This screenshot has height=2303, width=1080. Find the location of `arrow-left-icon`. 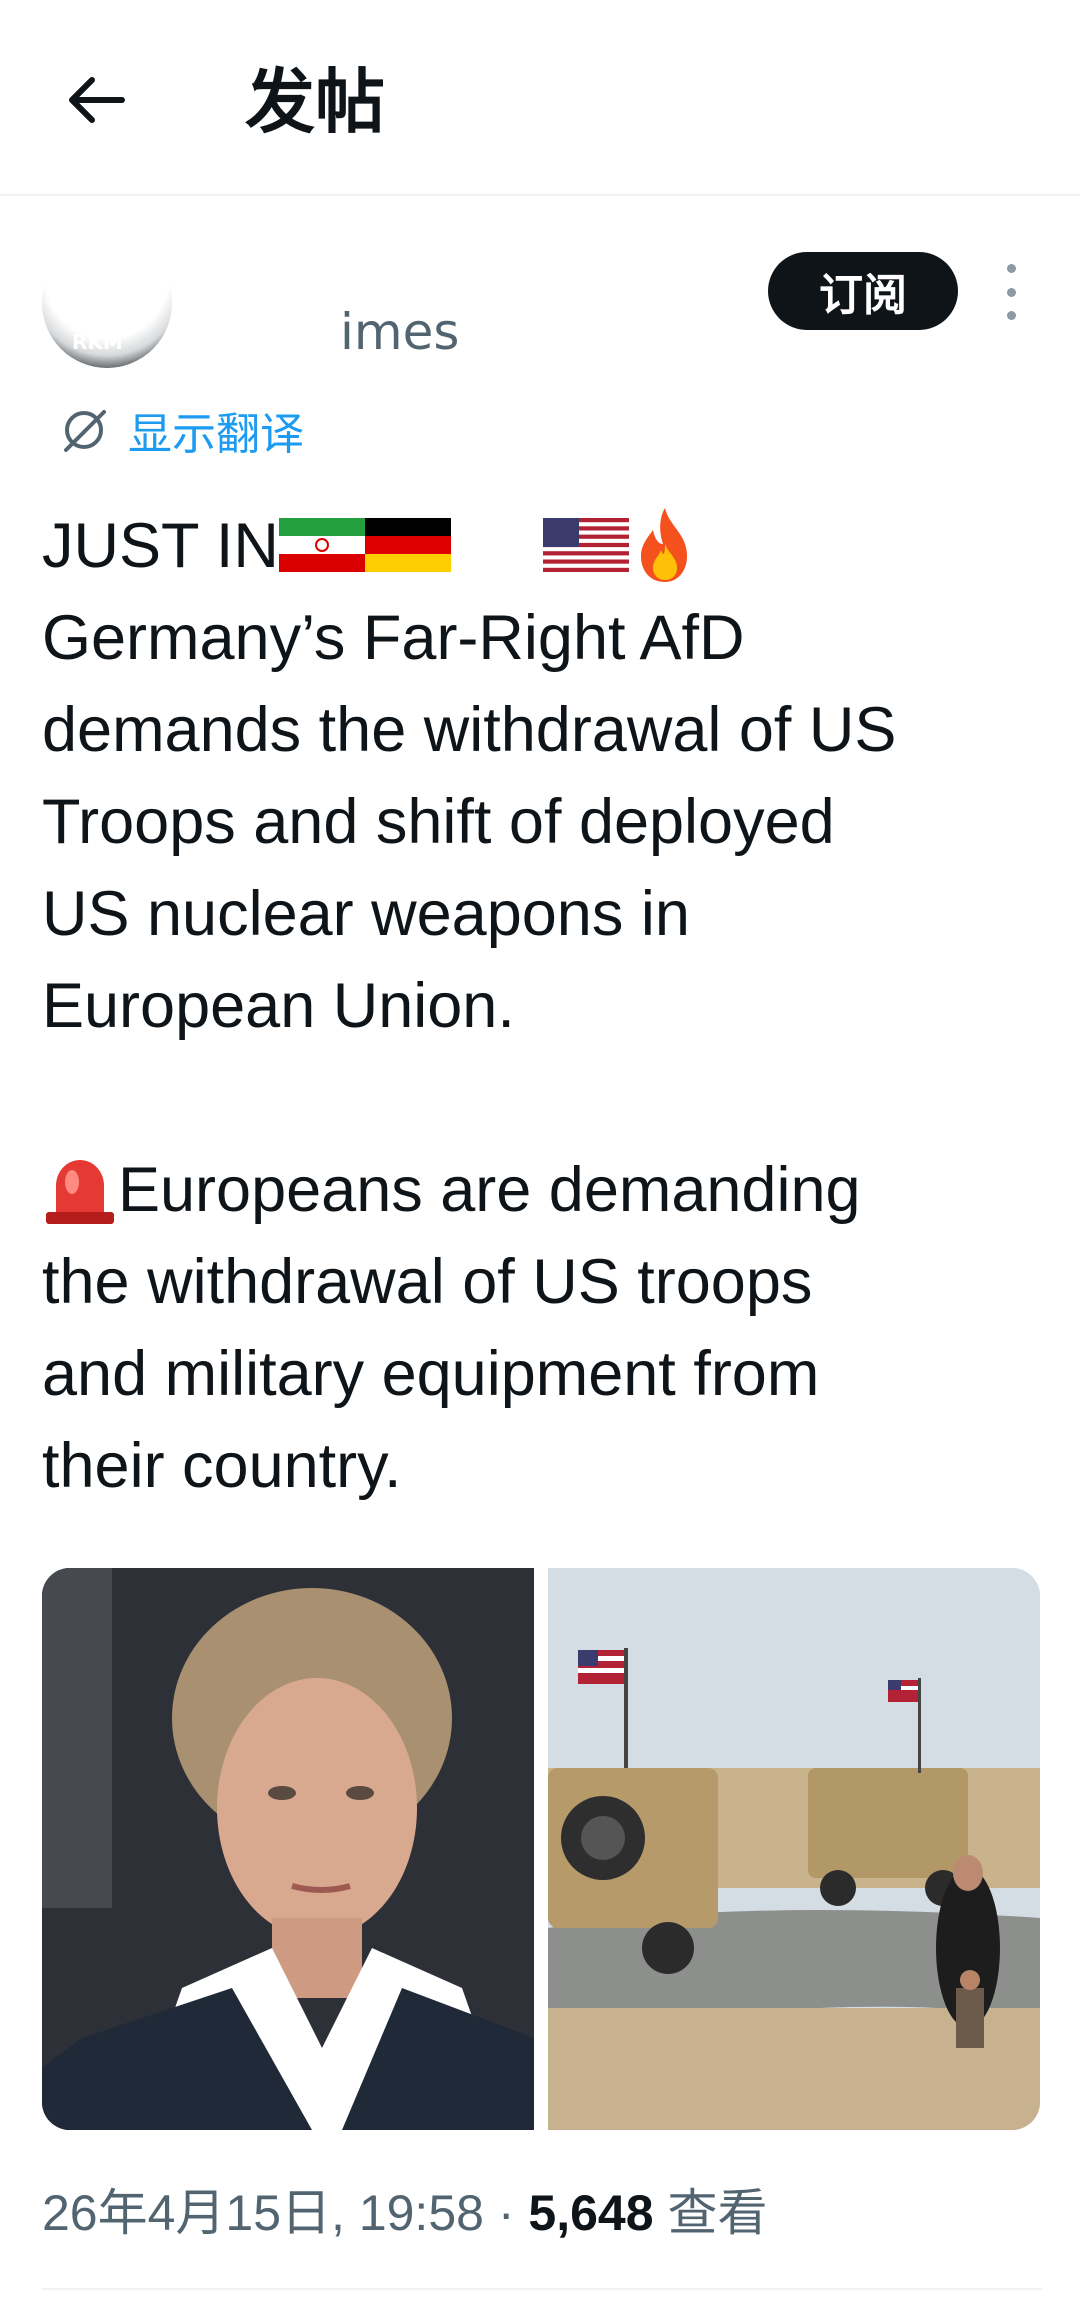

arrow-left-icon is located at coordinates (97, 100).